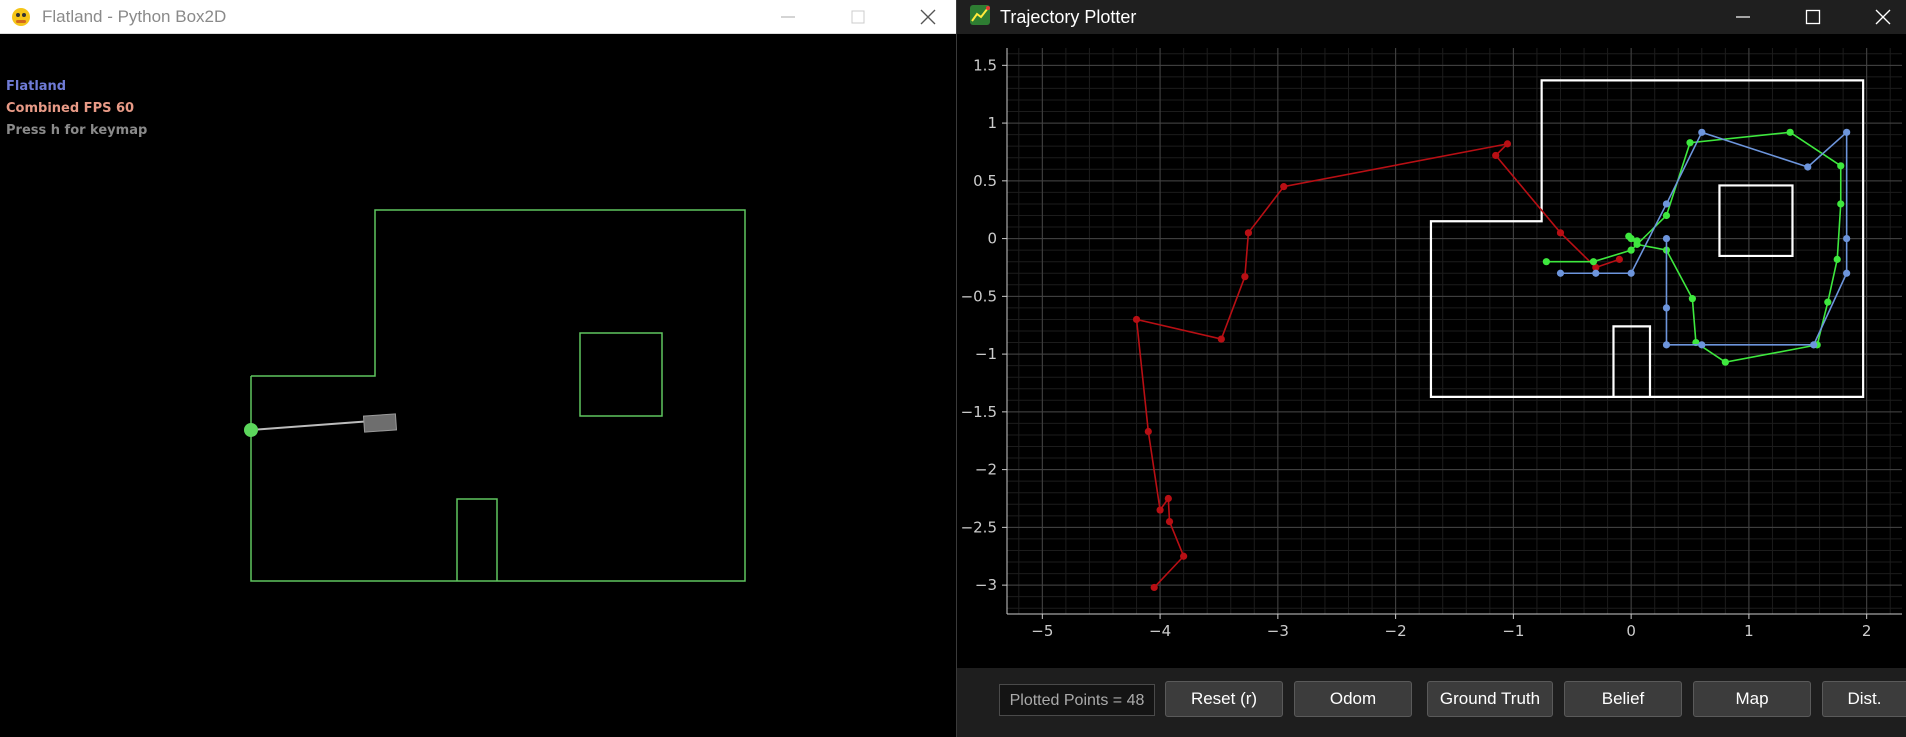 This screenshot has width=1906, height=737. What do you see at coordinates (251, 430) in the screenshot?
I see `robot-marker` at bounding box center [251, 430].